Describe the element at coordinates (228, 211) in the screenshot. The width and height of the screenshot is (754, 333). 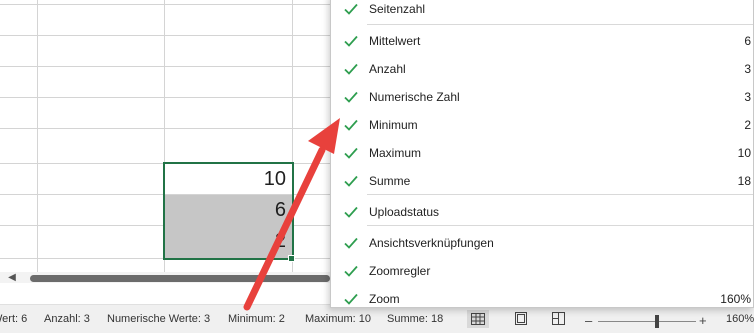
I see `selection-border` at that location.